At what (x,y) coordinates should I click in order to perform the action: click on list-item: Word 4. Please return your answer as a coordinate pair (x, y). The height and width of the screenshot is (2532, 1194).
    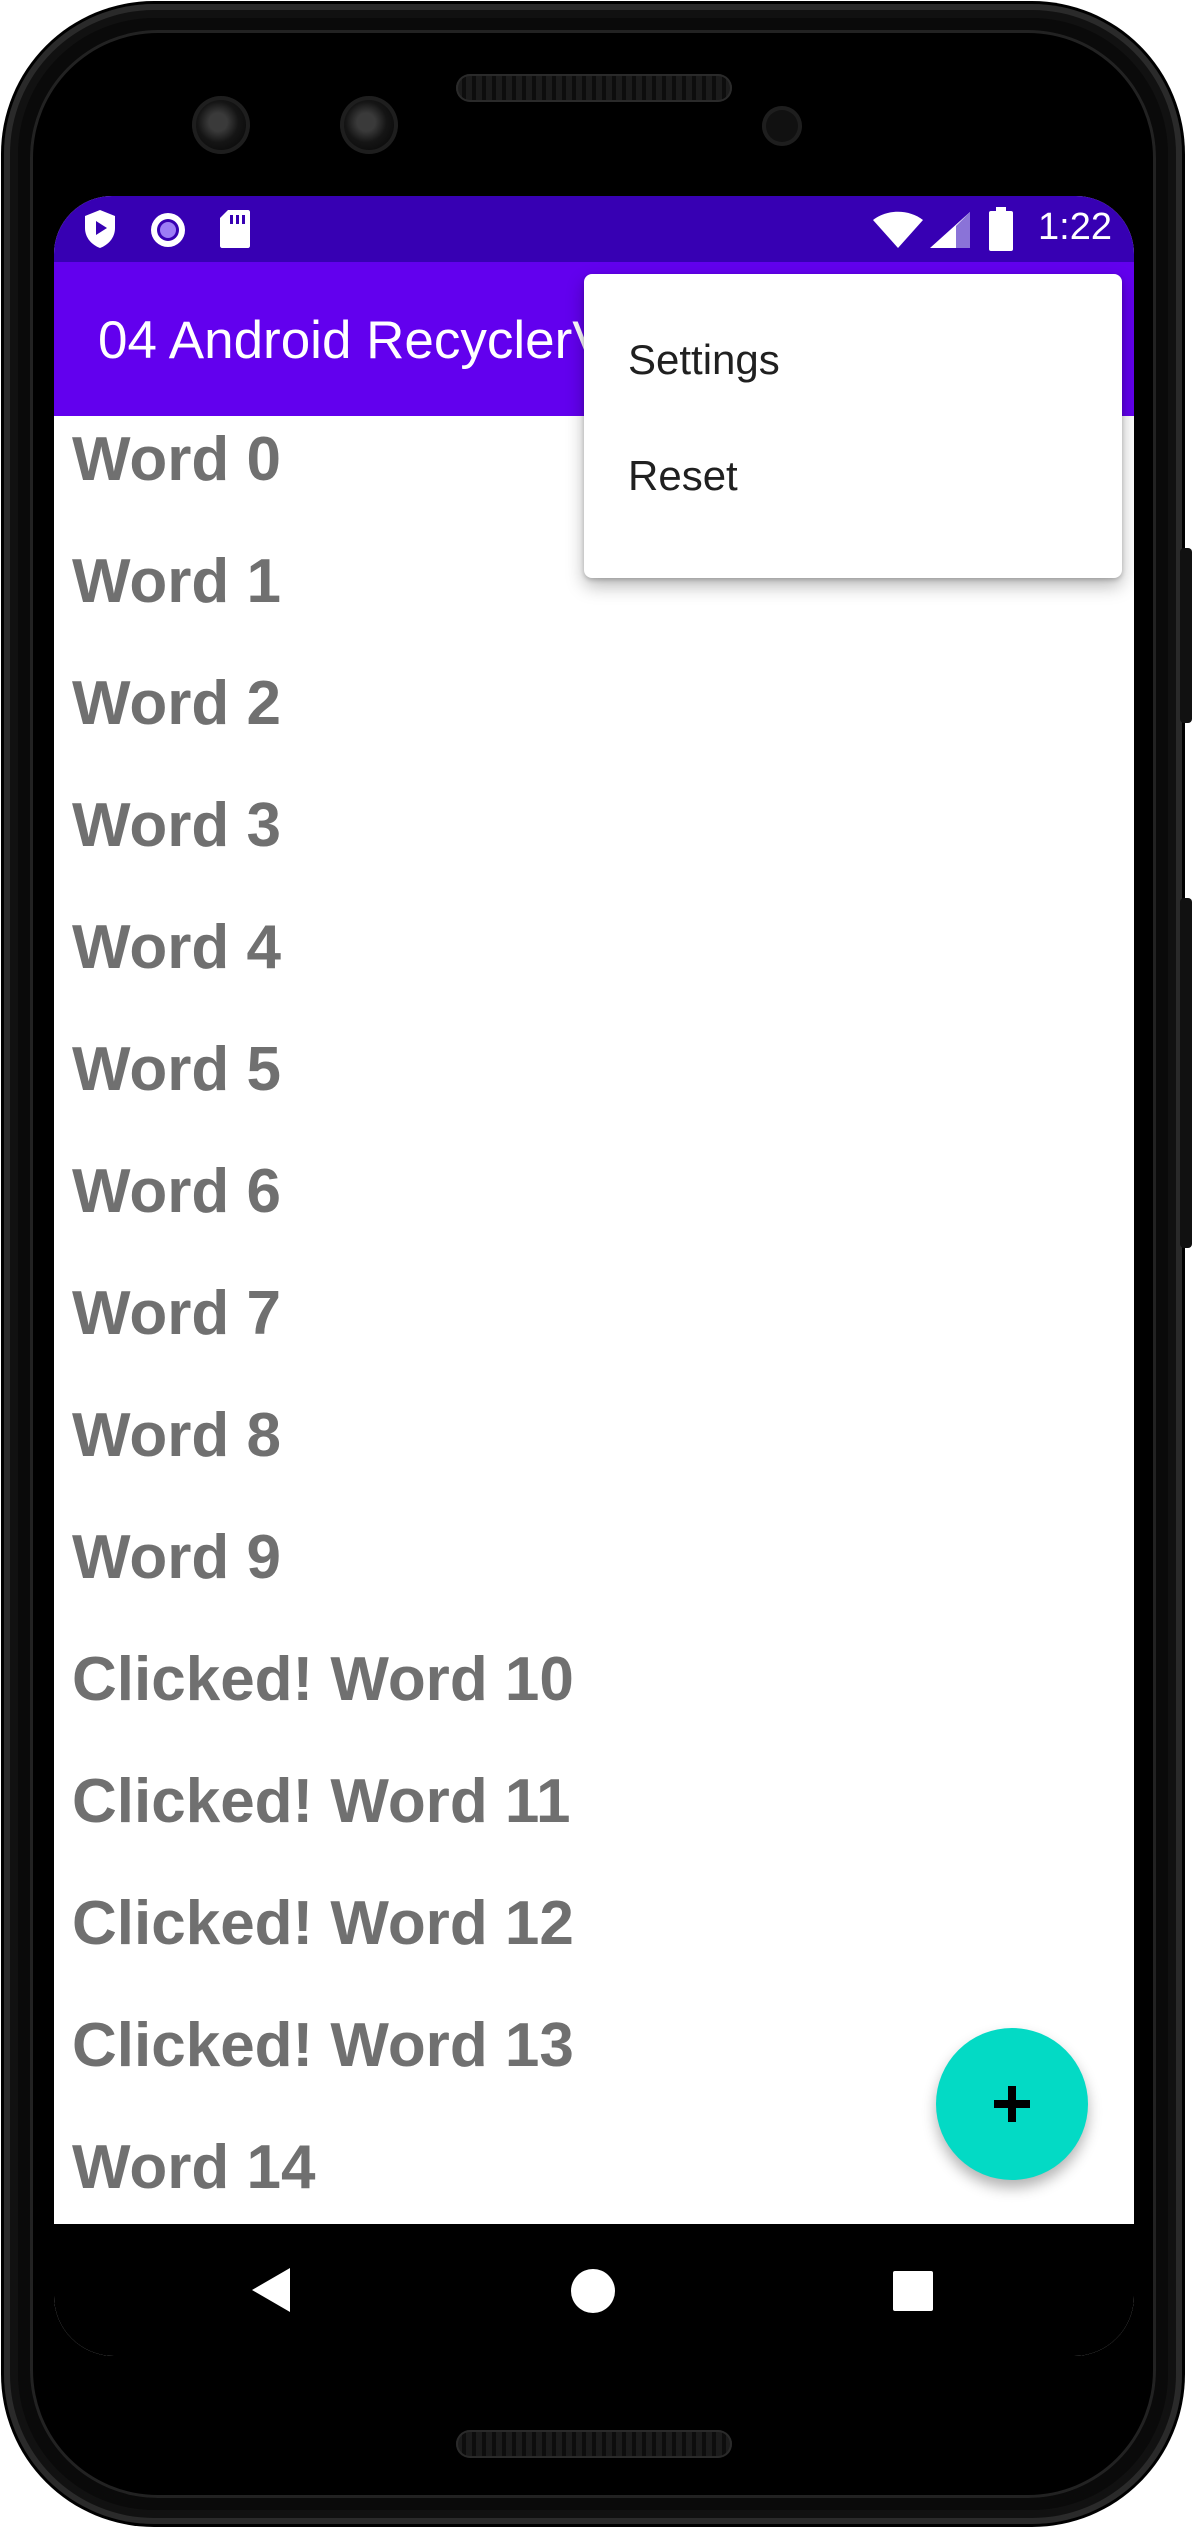
    Looking at the image, I should click on (594, 965).